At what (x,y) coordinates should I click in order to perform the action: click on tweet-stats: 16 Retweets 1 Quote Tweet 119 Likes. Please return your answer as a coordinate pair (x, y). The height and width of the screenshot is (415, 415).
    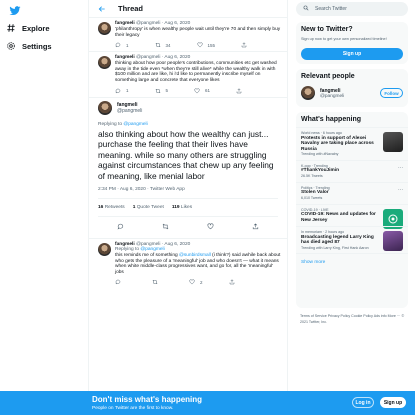
    Looking at the image, I should click on (188, 208).